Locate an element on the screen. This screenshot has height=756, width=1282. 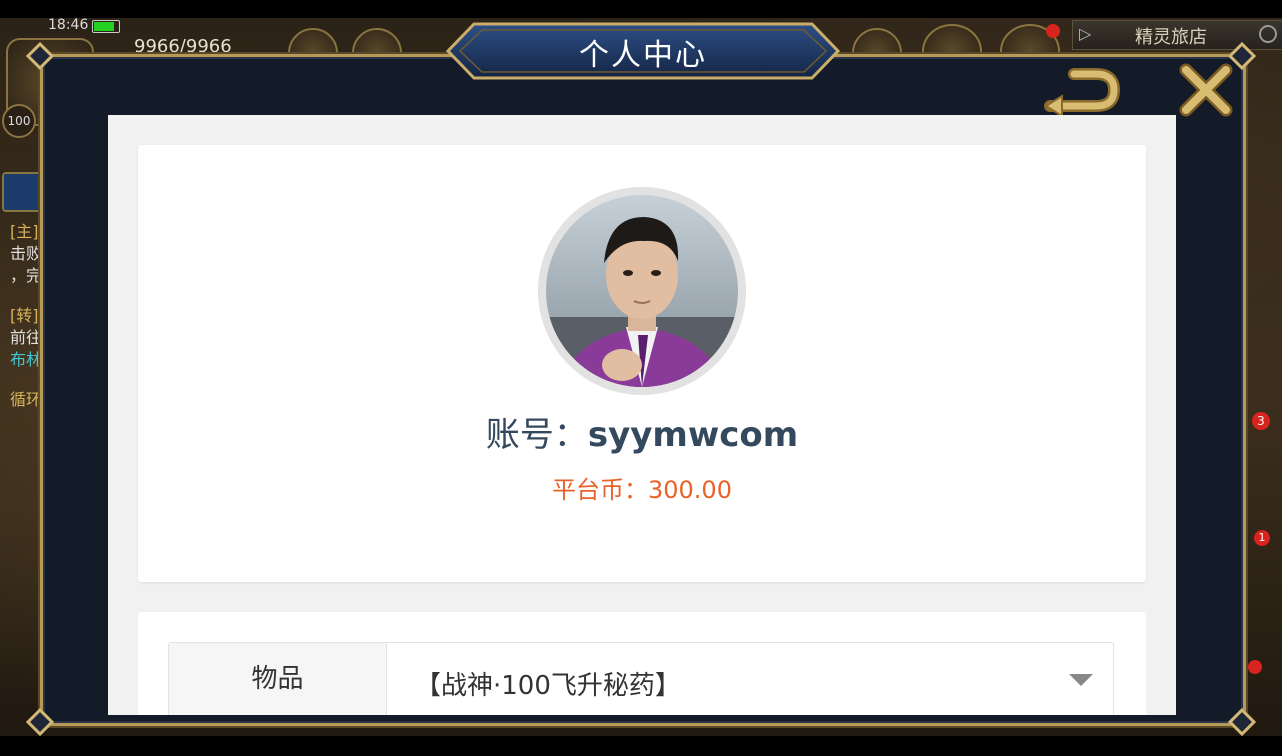
notification-dot is located at coordinates (1053, 31).